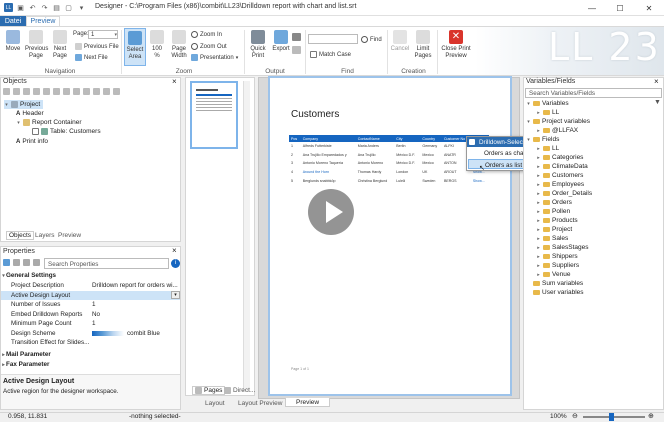  I want to click on close-print-preview-button: ✕ Close Print Preview, so click(456, 45).